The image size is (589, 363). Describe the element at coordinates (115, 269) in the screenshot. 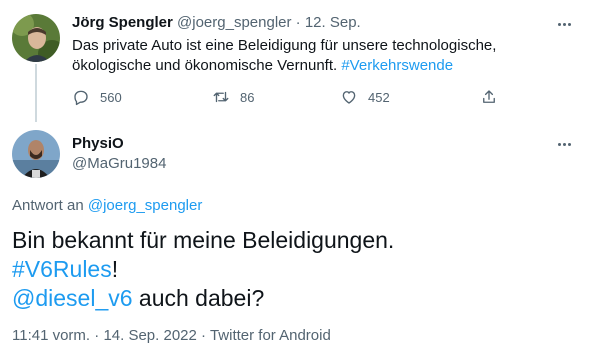

I see `hashtag-suffix: !` at that location.